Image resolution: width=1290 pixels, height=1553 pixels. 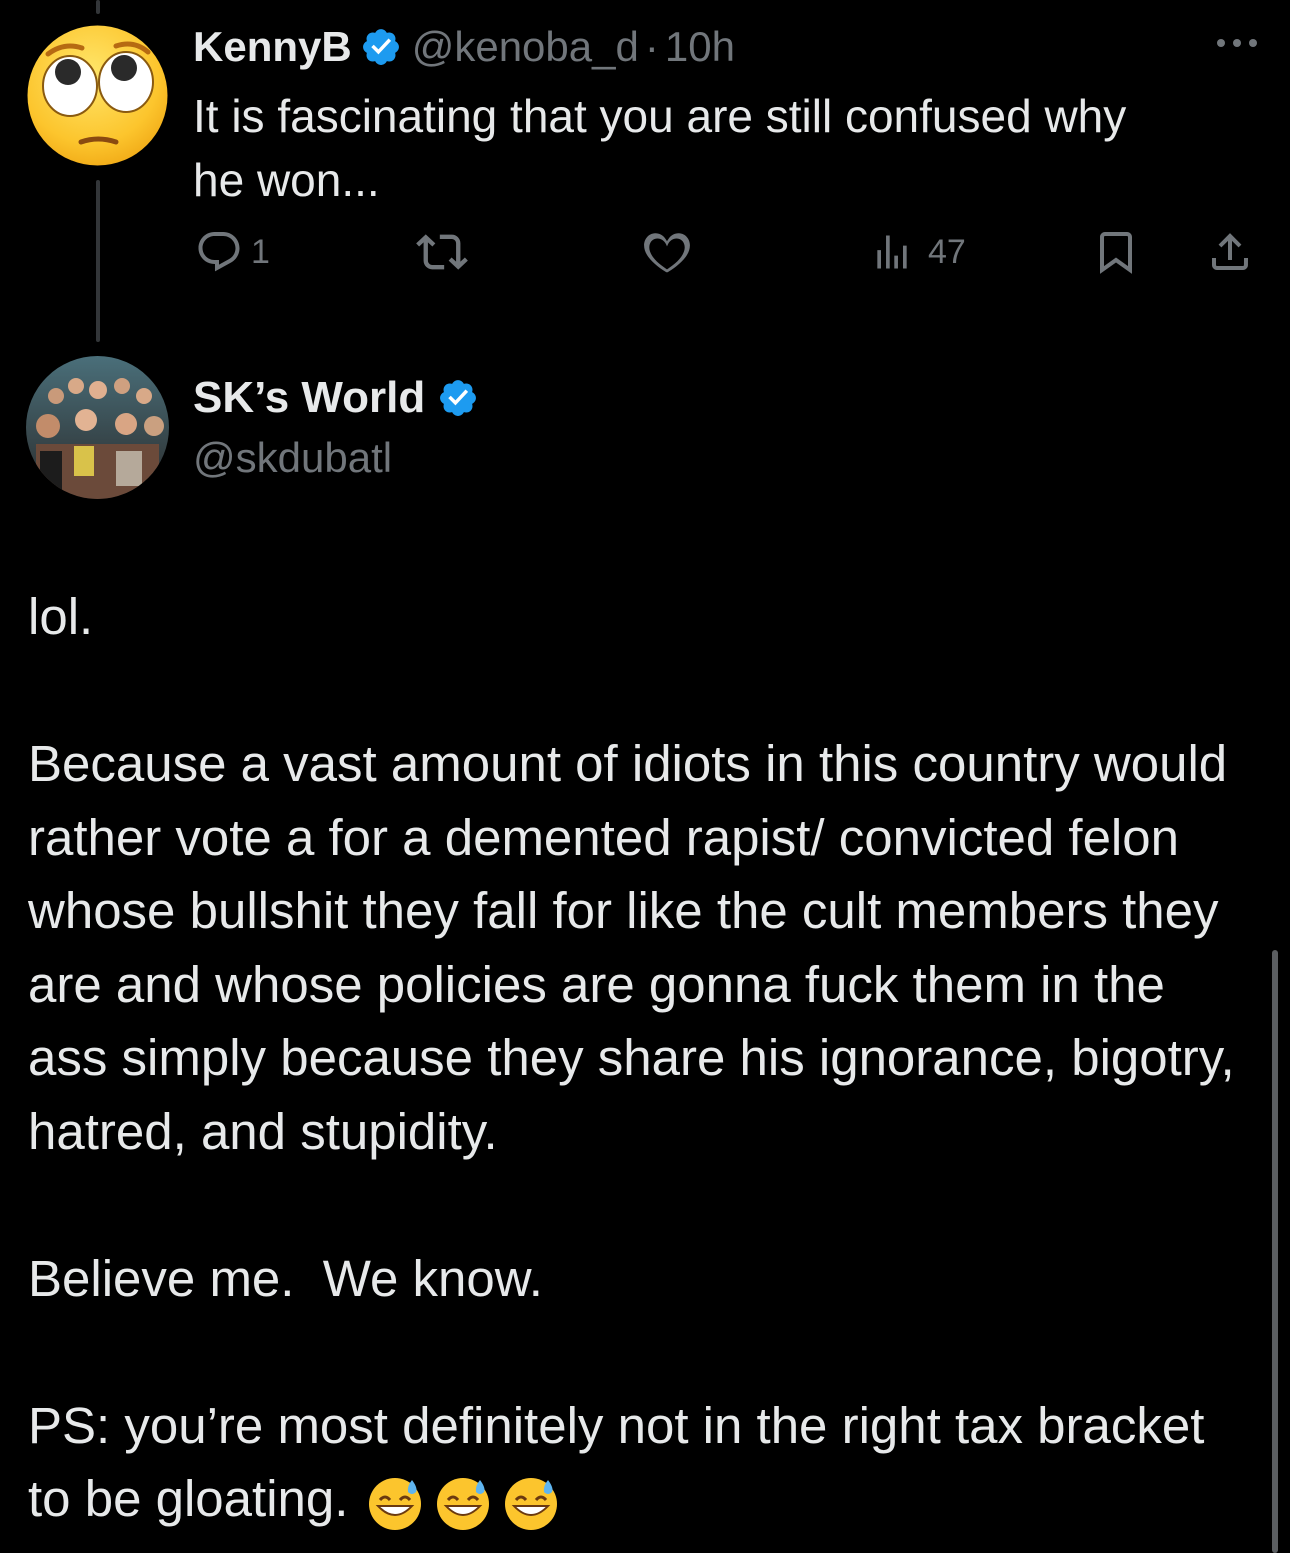 I want to click on reply-button: 1, so click(x=232, y=252).